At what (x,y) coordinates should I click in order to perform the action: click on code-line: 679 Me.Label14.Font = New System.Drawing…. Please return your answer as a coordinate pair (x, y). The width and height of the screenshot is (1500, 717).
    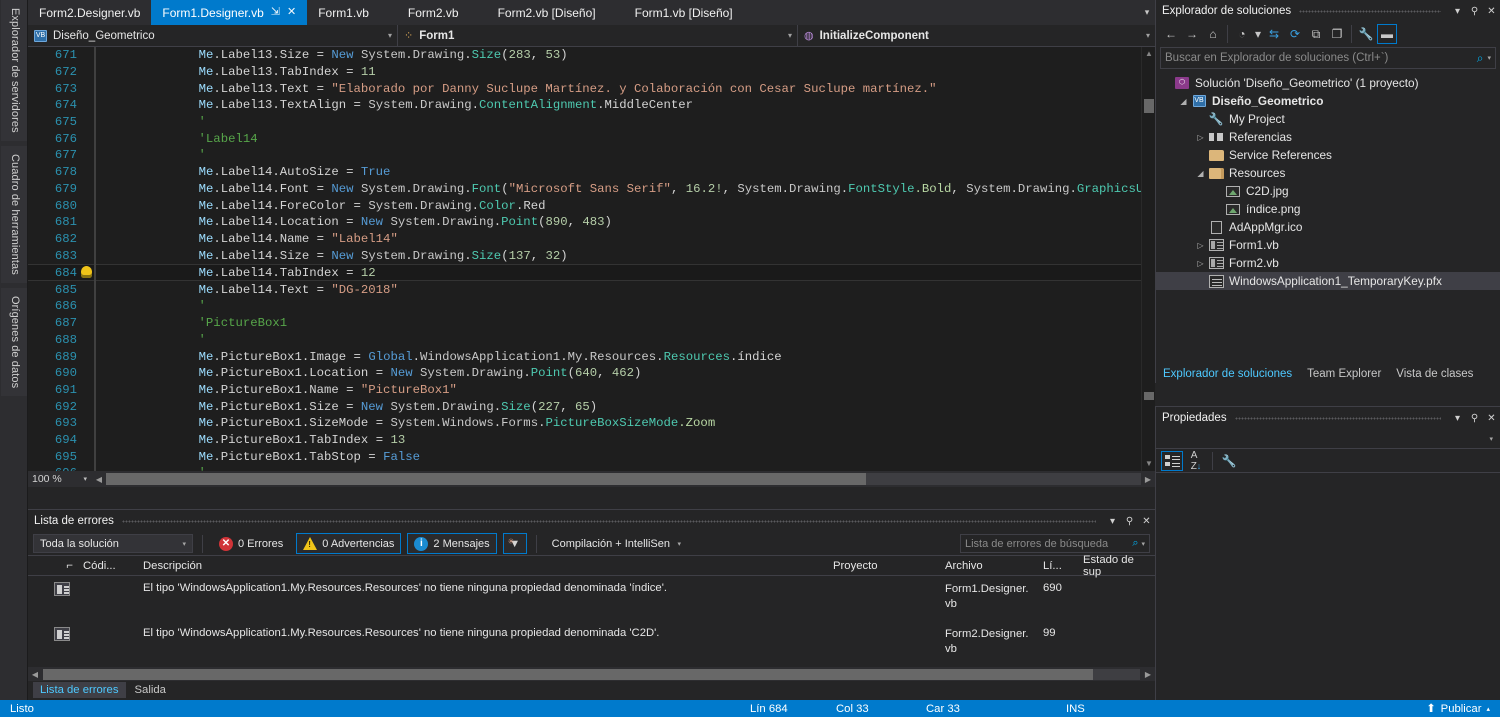
    Looking at the image, I should click on (584, 189).